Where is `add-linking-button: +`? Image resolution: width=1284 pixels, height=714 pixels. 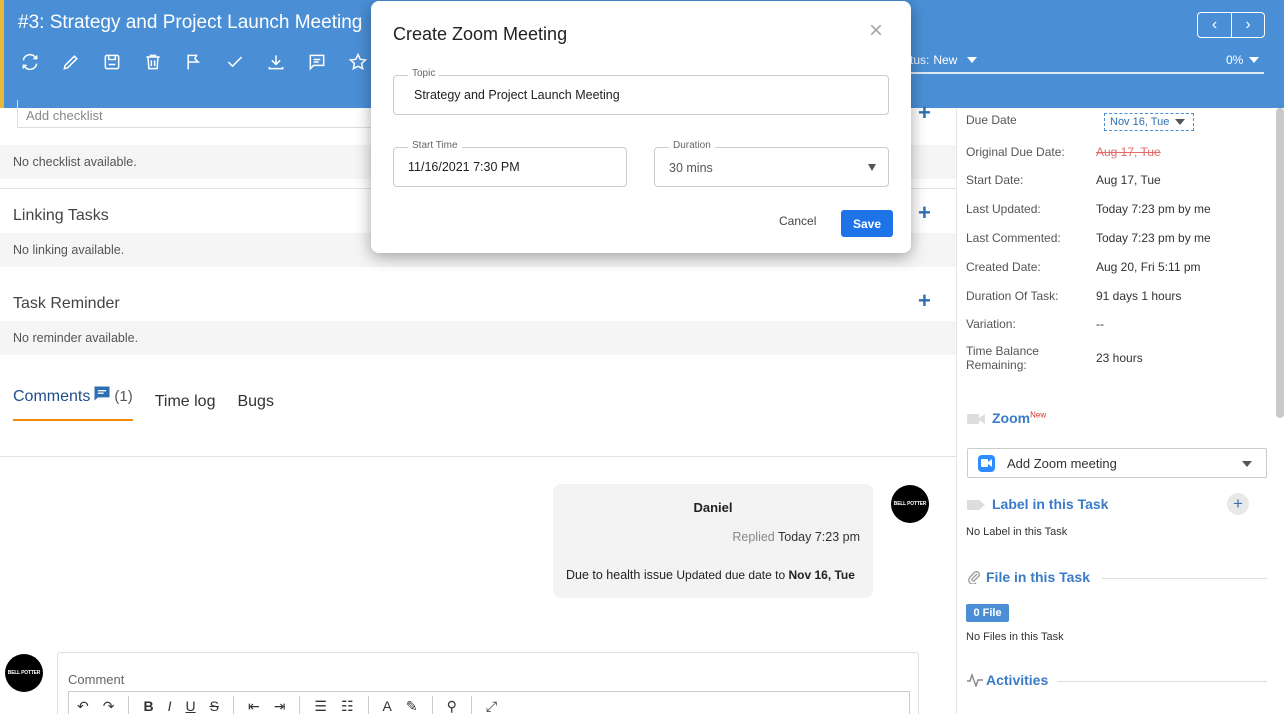 add-linking-button: + is located at coordinates (924, 213).